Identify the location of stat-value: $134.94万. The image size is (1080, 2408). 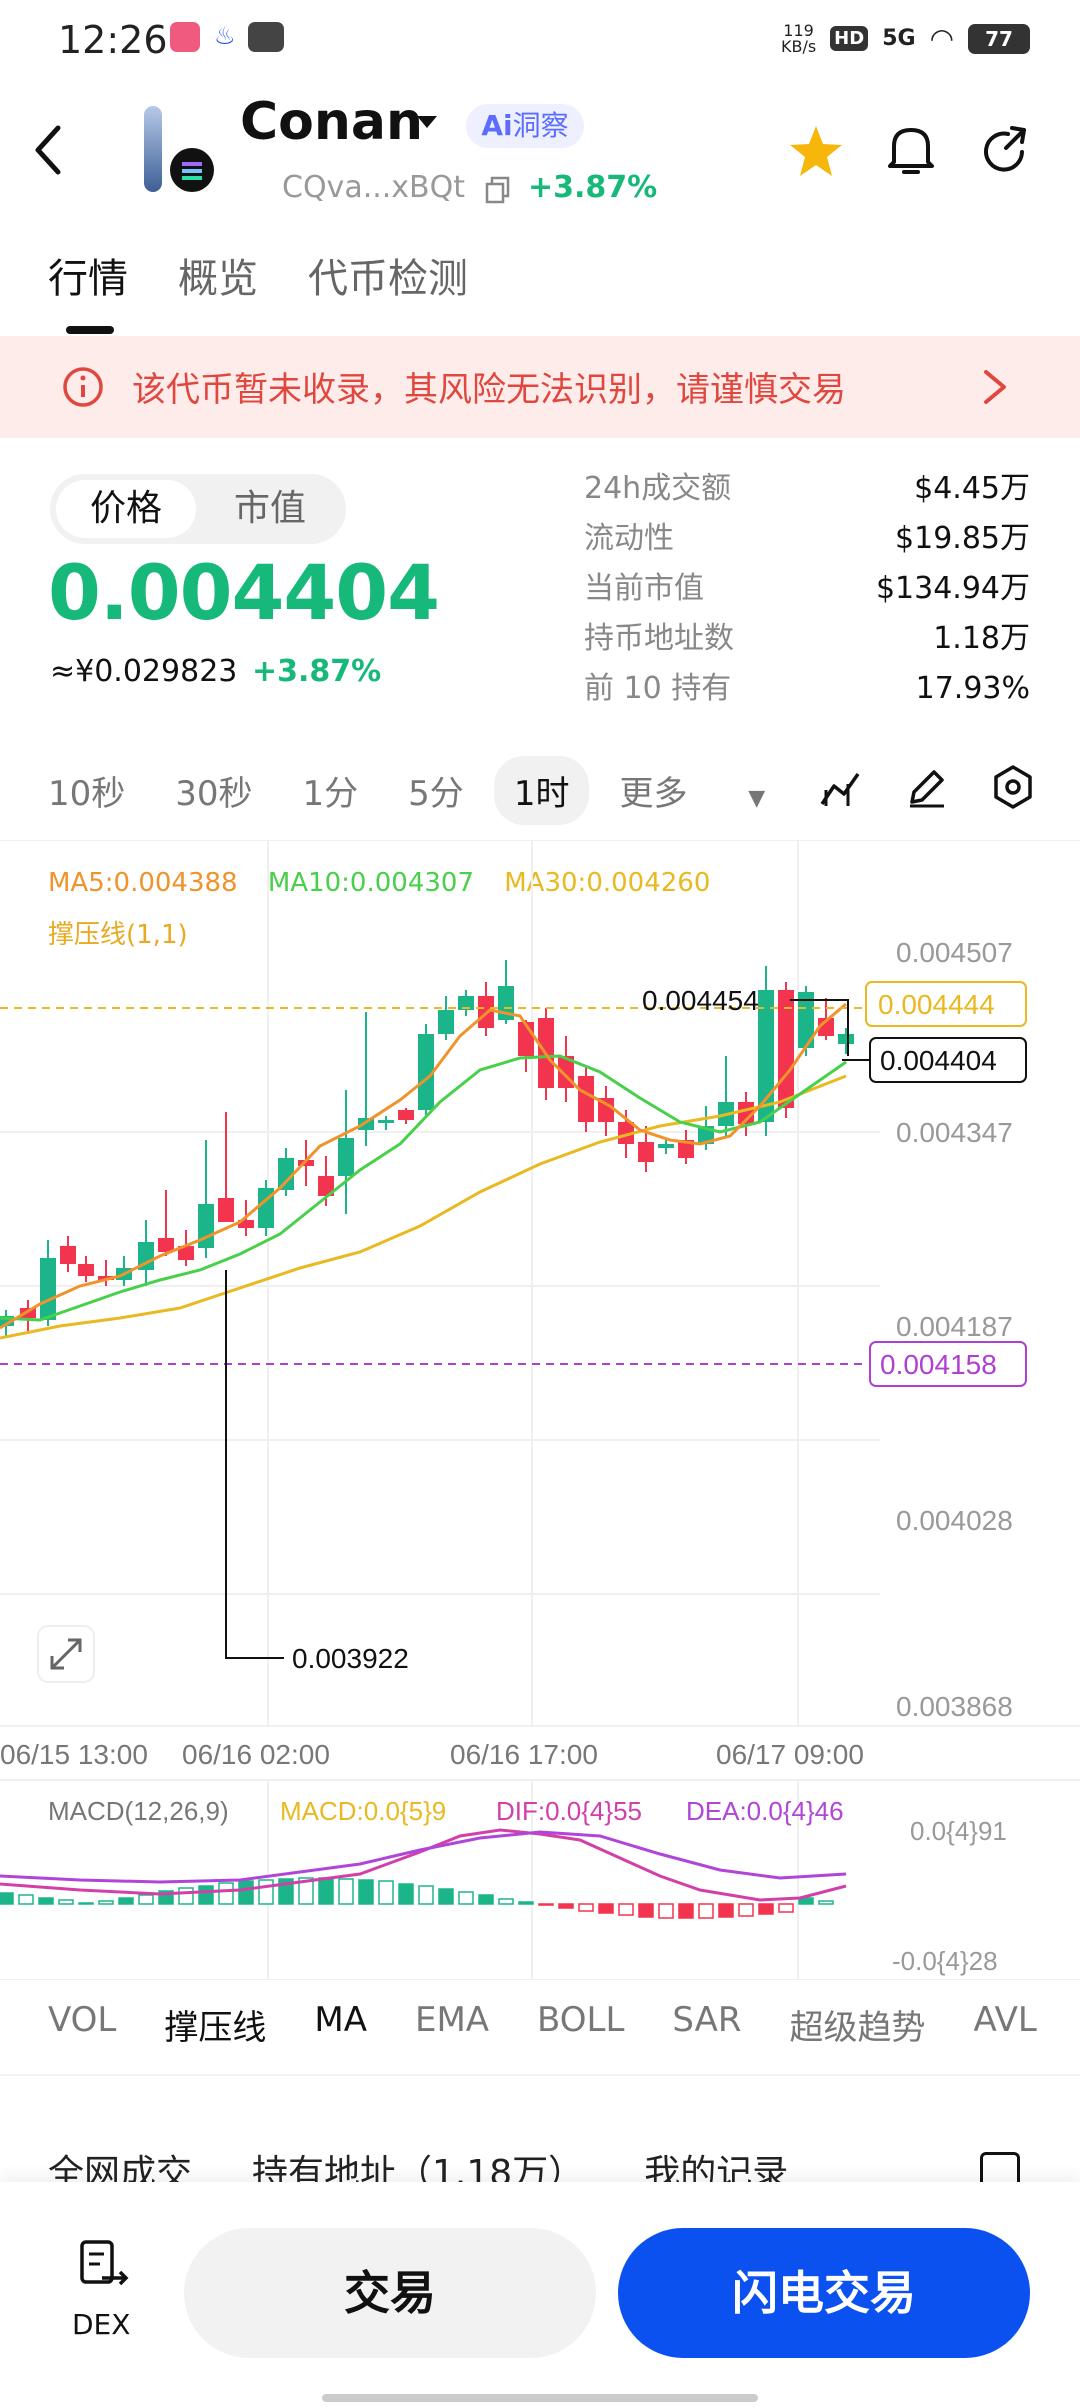
(952, 588).